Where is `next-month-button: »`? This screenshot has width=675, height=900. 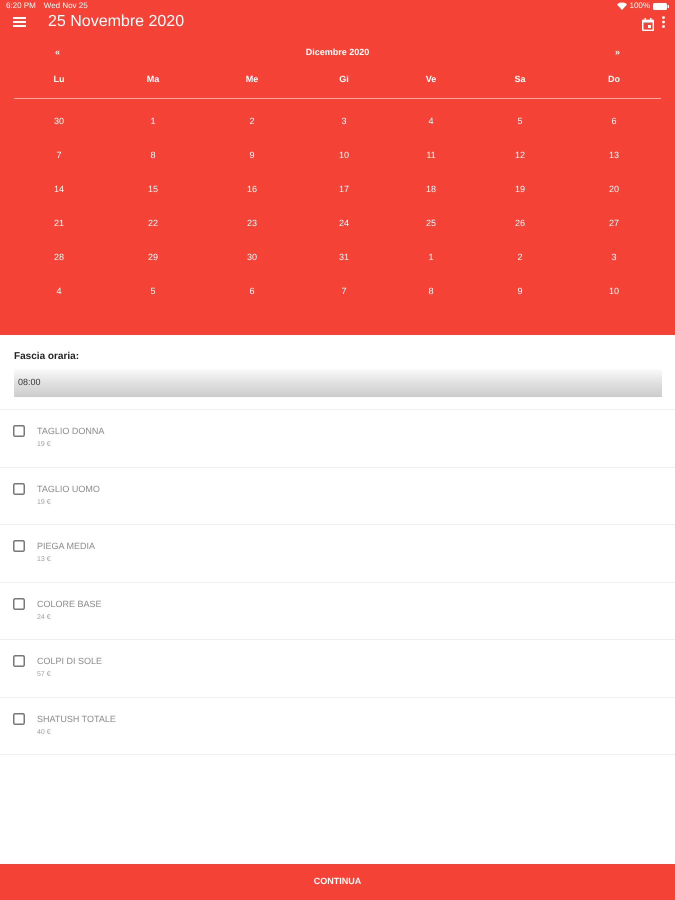
next-month-button: » is located at coordinates (617, 53).